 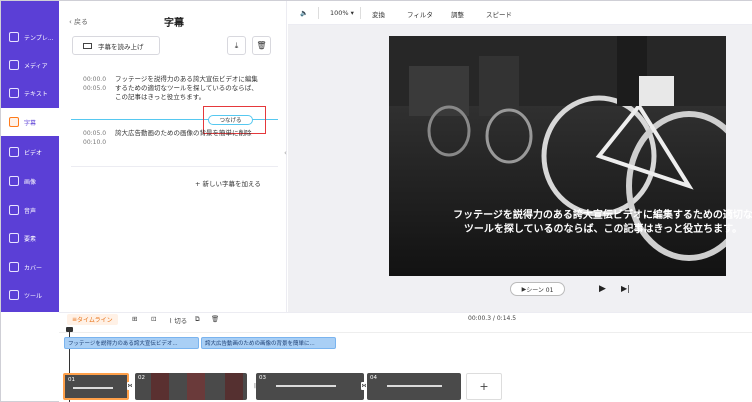 I want to click on timeline-toggle: ≡ タイムライン, so click(x=92, y=319).